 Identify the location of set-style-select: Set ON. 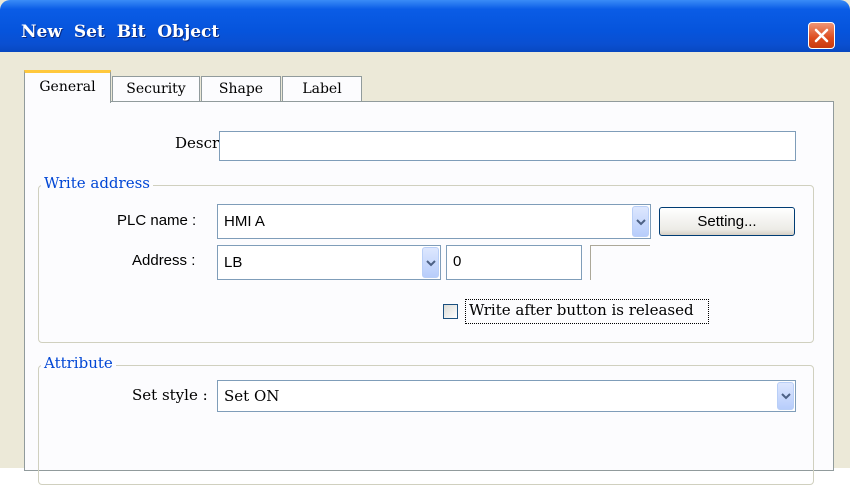
(506, 396).